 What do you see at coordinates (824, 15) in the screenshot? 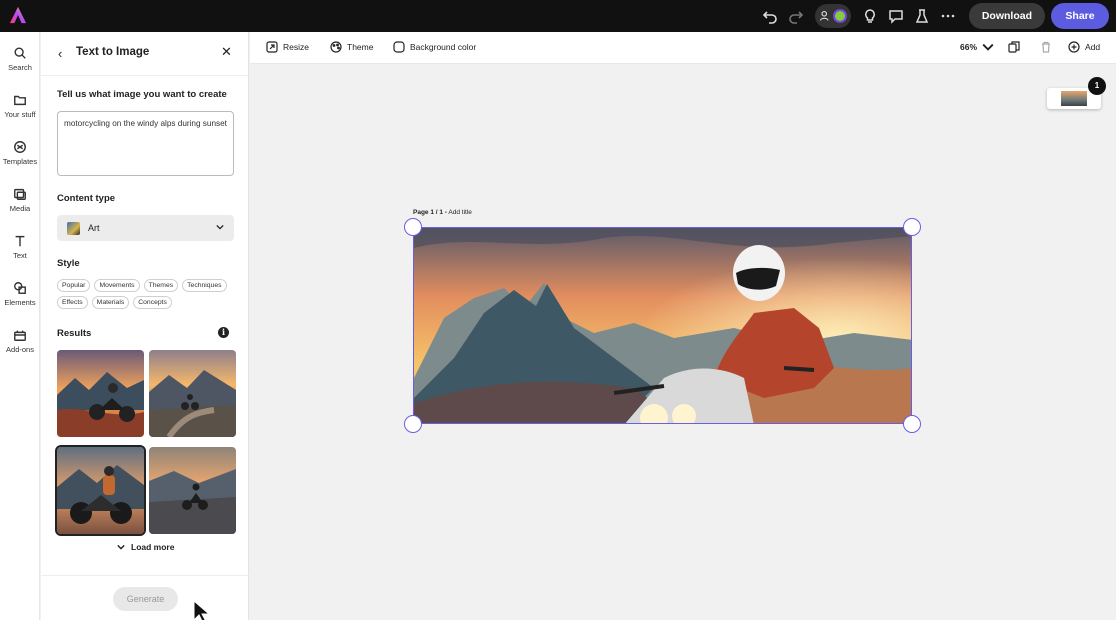
I see `add-person-icon` at bounding box center [824, 15].